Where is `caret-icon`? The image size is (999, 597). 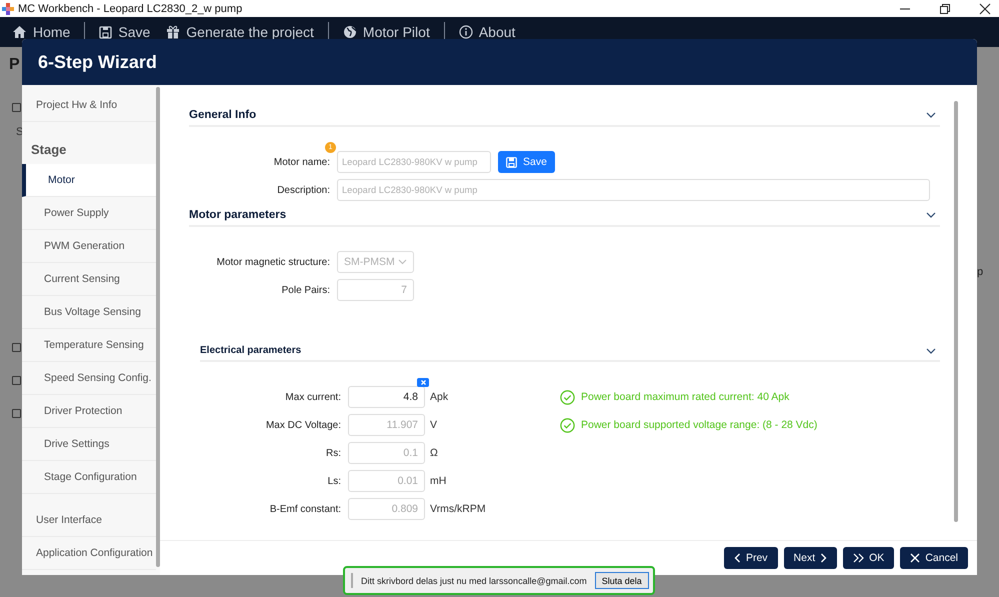
caret-icon is located at coordinates (402, 262).